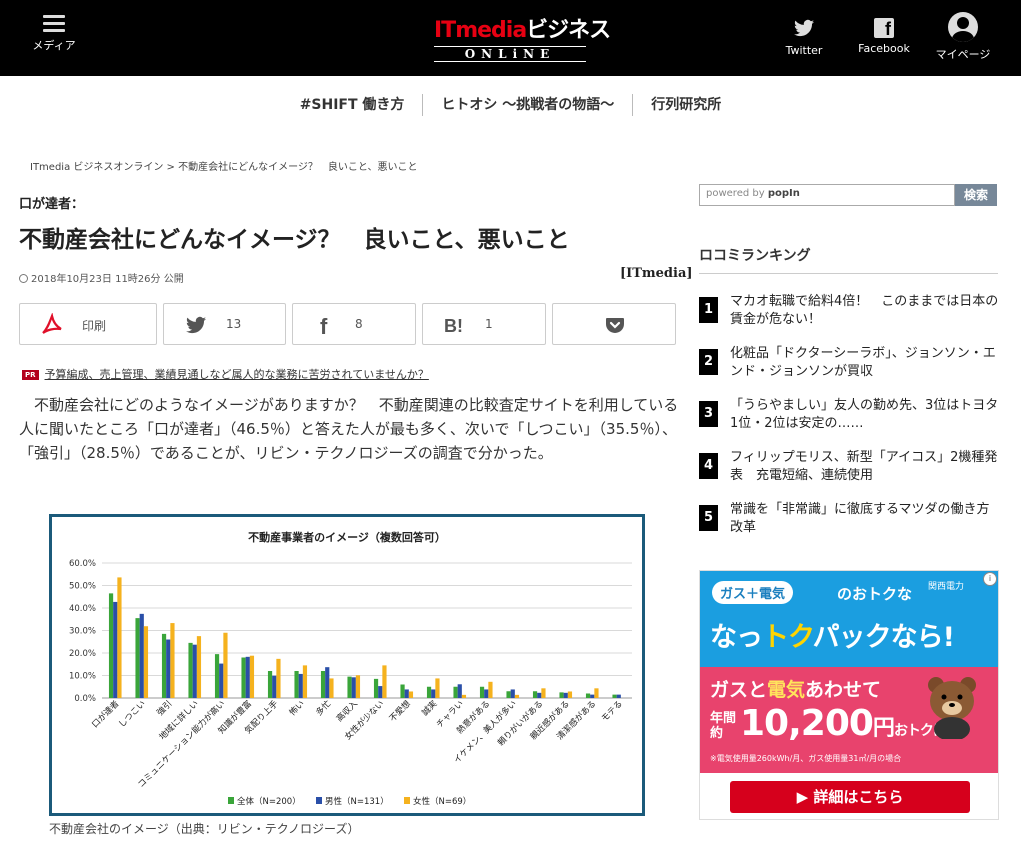 The height and width of the screenshot is (851, 1021). What do you see at coordinates (827, 195) in the screenshot?
I see `search-input: powered by popIn` at bounding box center [827, 195].